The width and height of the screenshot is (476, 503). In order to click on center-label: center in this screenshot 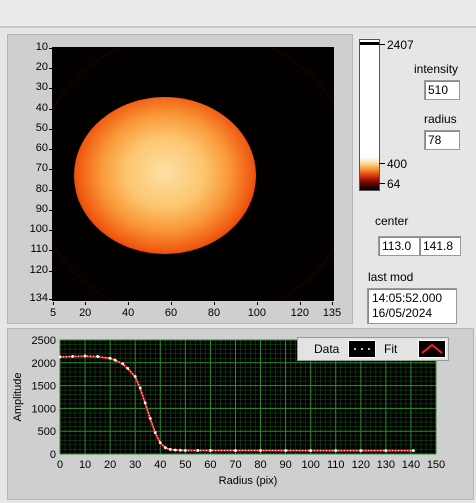, I will do `click(392, 221)`.